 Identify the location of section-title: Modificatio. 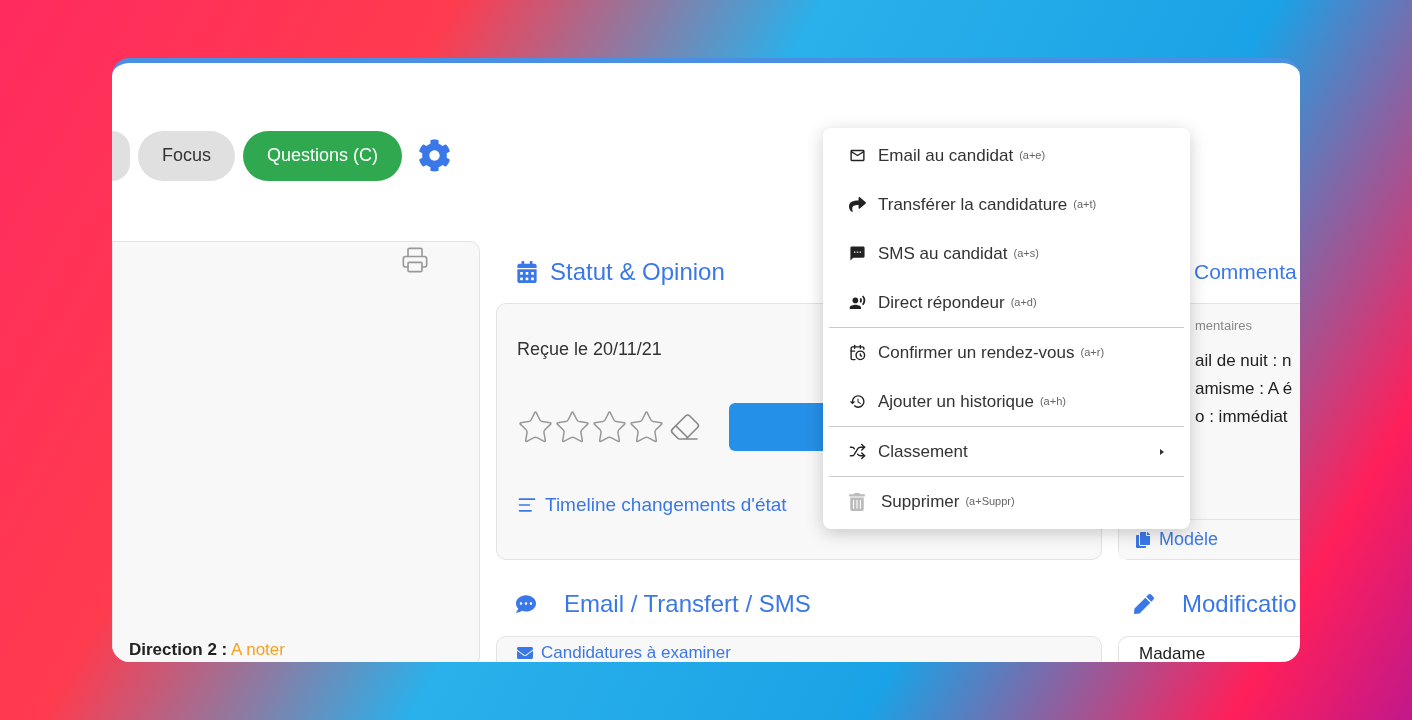
(1239, 604).